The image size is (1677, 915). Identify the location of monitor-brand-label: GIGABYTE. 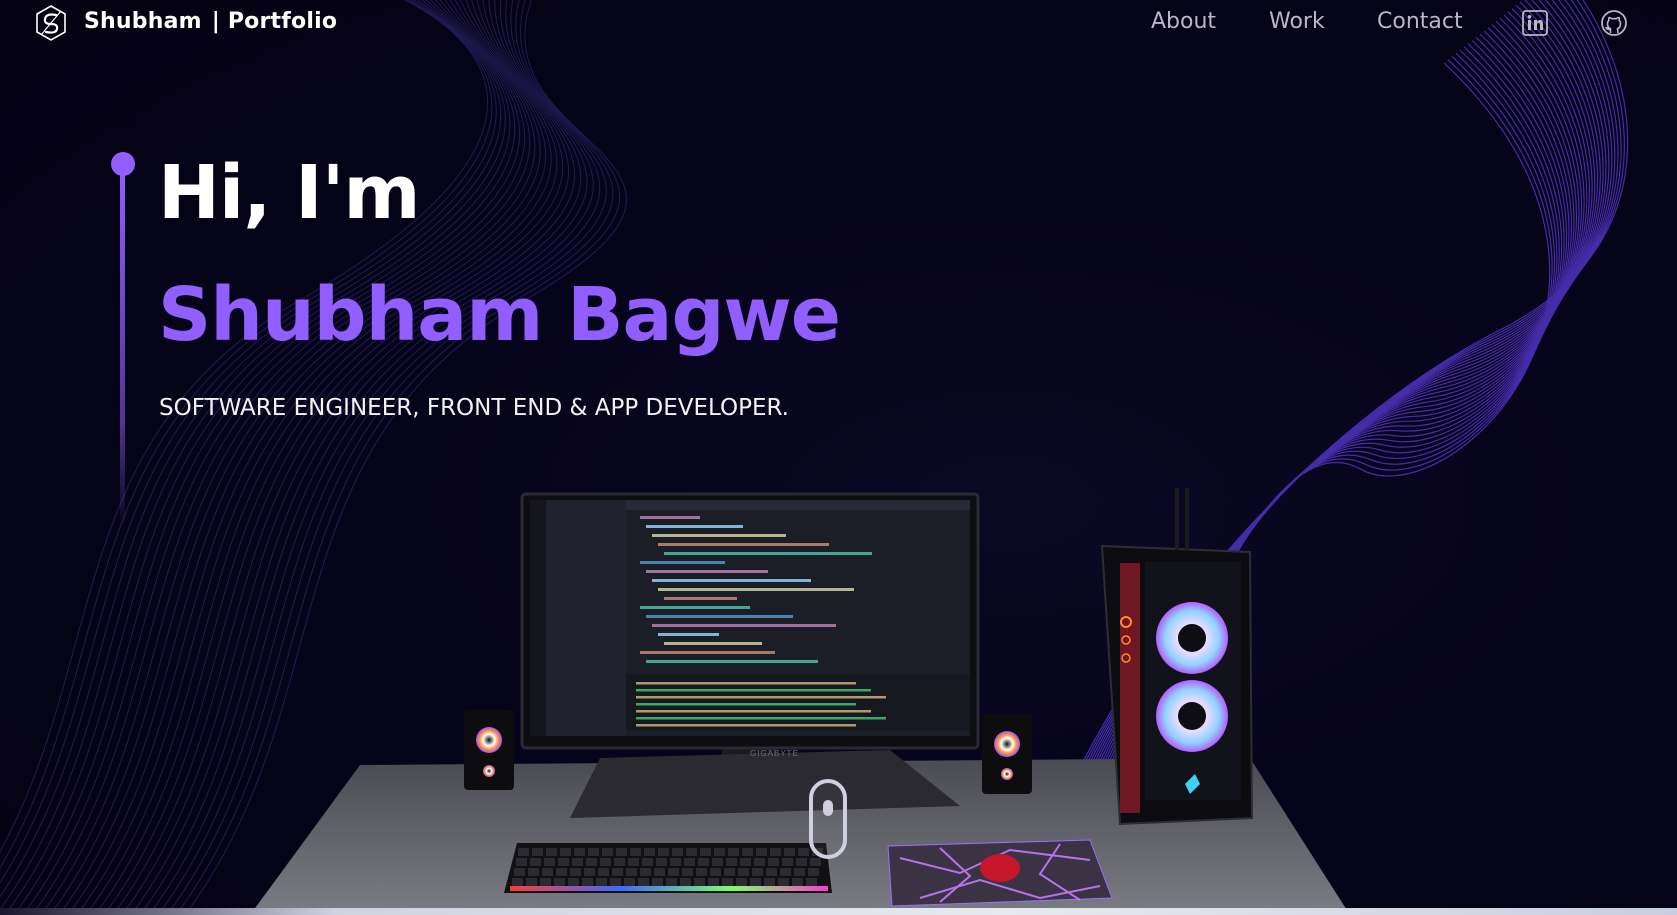
(774, 753).